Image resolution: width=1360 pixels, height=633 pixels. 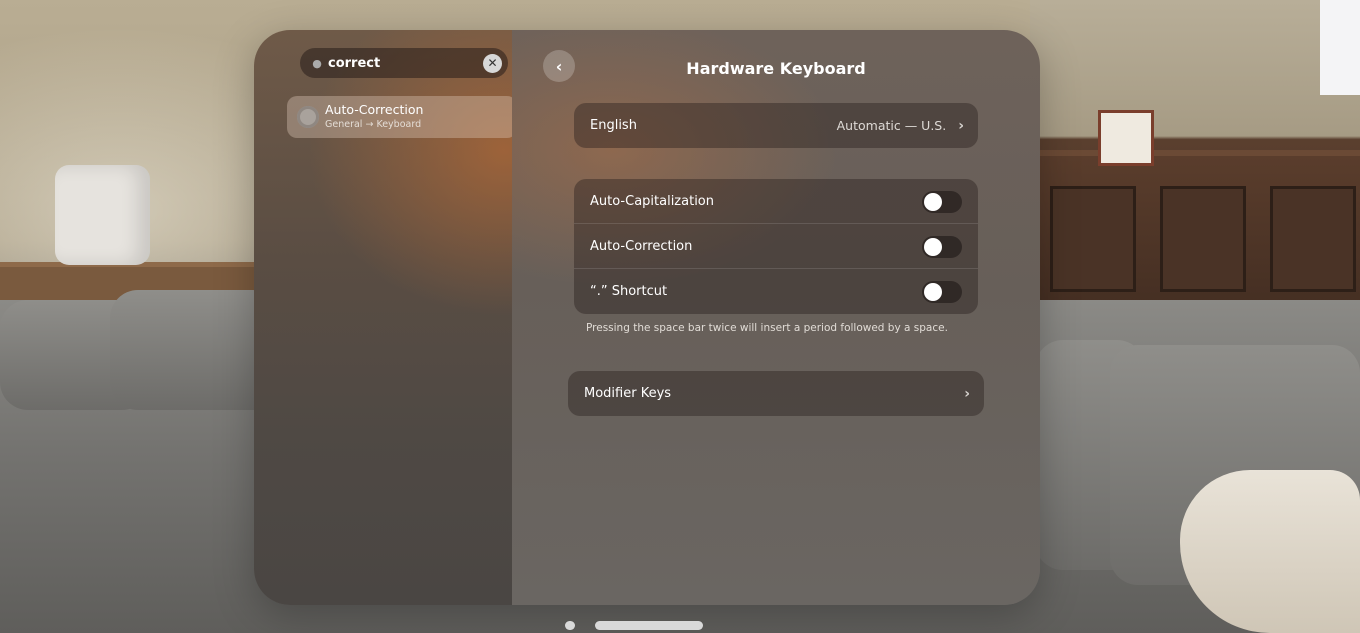 I want to click on toggle-row-auto-correction: Auto-Correction, so click(x=776, y=246).